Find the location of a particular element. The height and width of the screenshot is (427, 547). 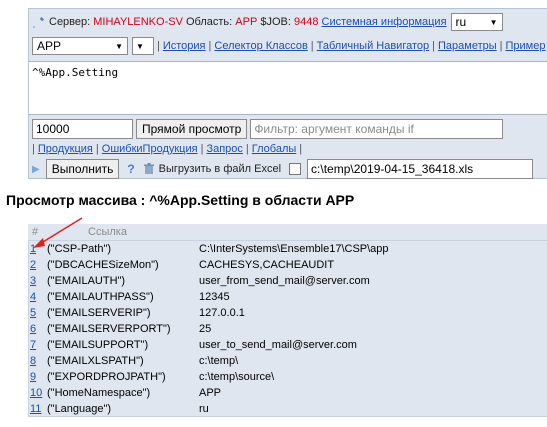

filter-placeholder: Фильтр: аргумент команды if is located at coordinates (334, 129).